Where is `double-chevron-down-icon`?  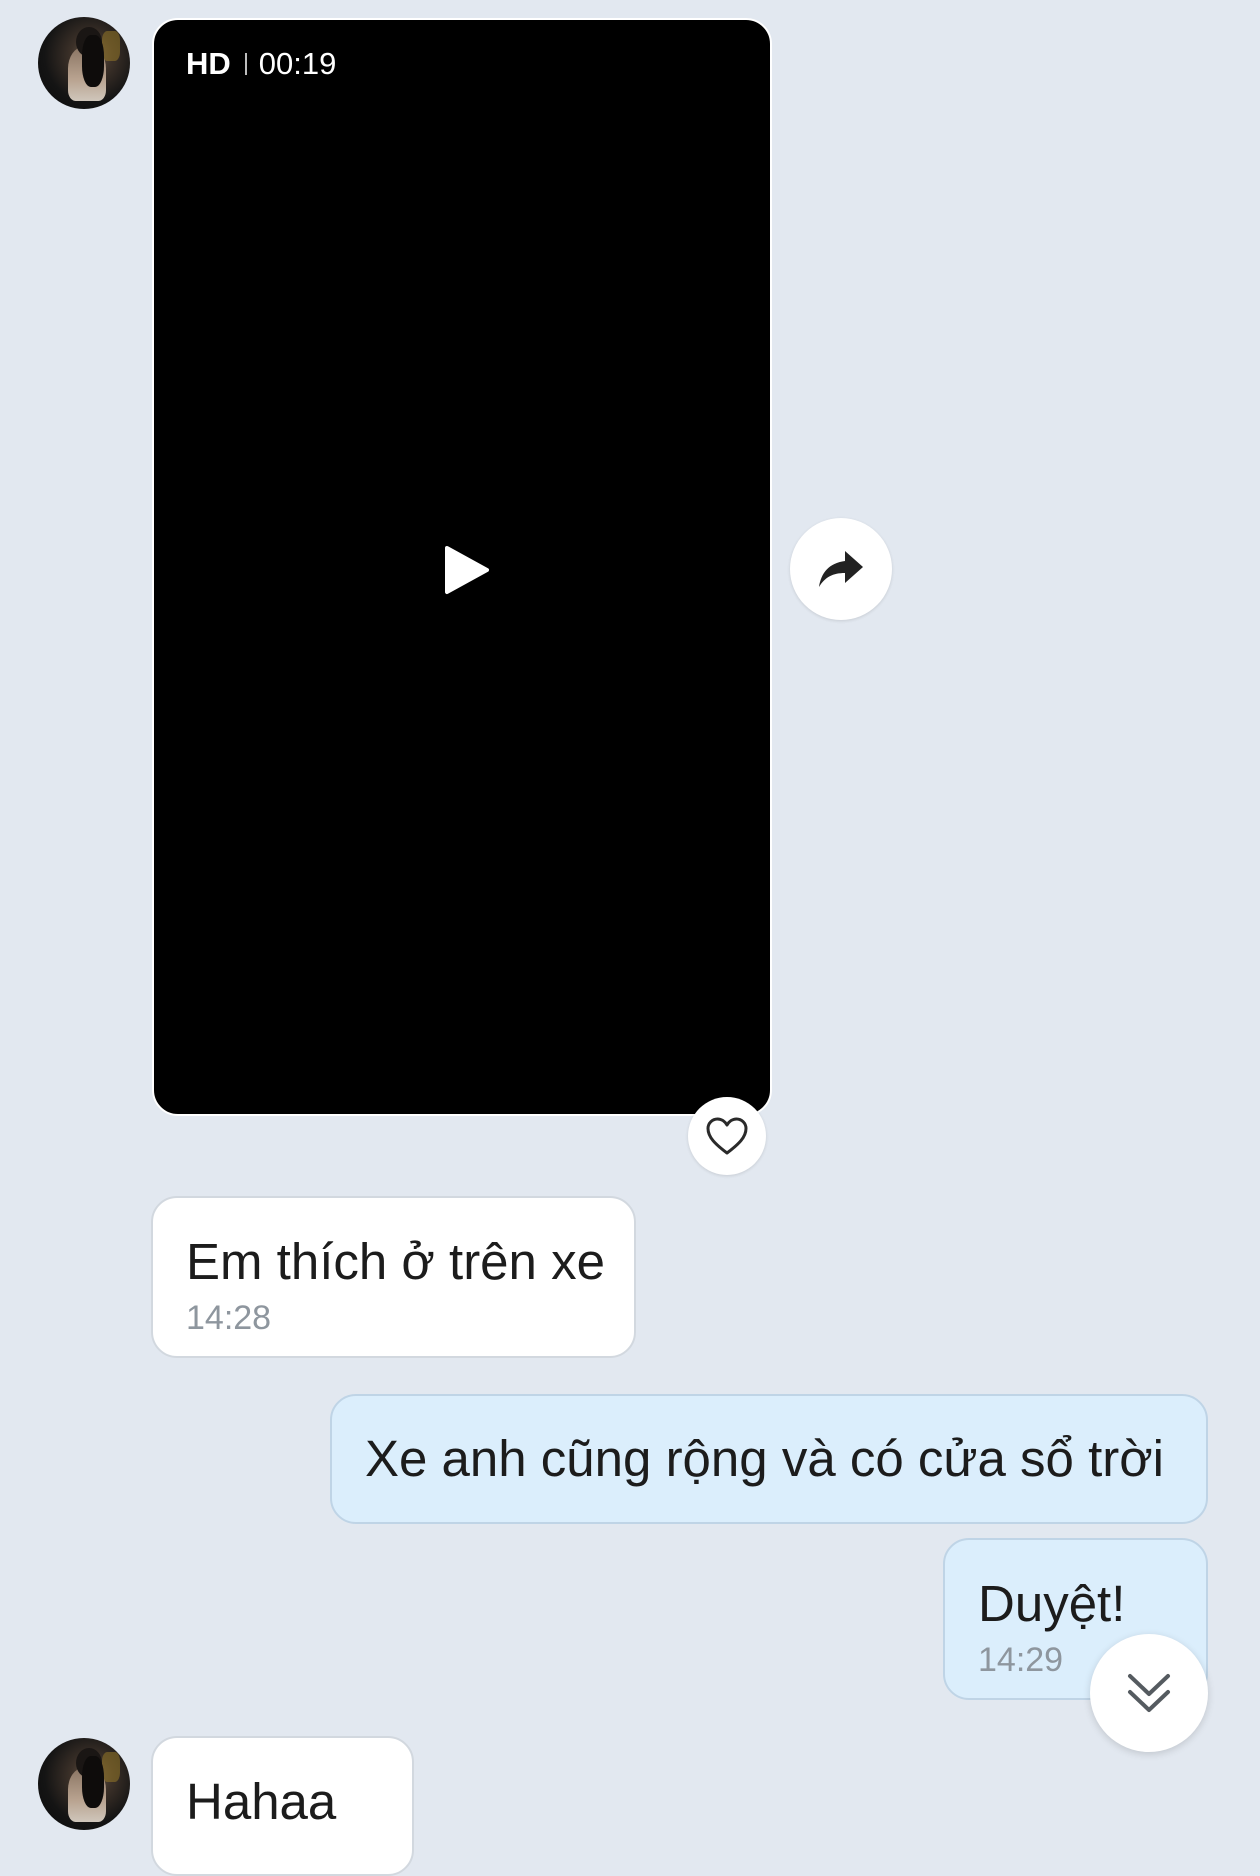 double-chevron-down-icon is located at coordinates (1149, 1693).